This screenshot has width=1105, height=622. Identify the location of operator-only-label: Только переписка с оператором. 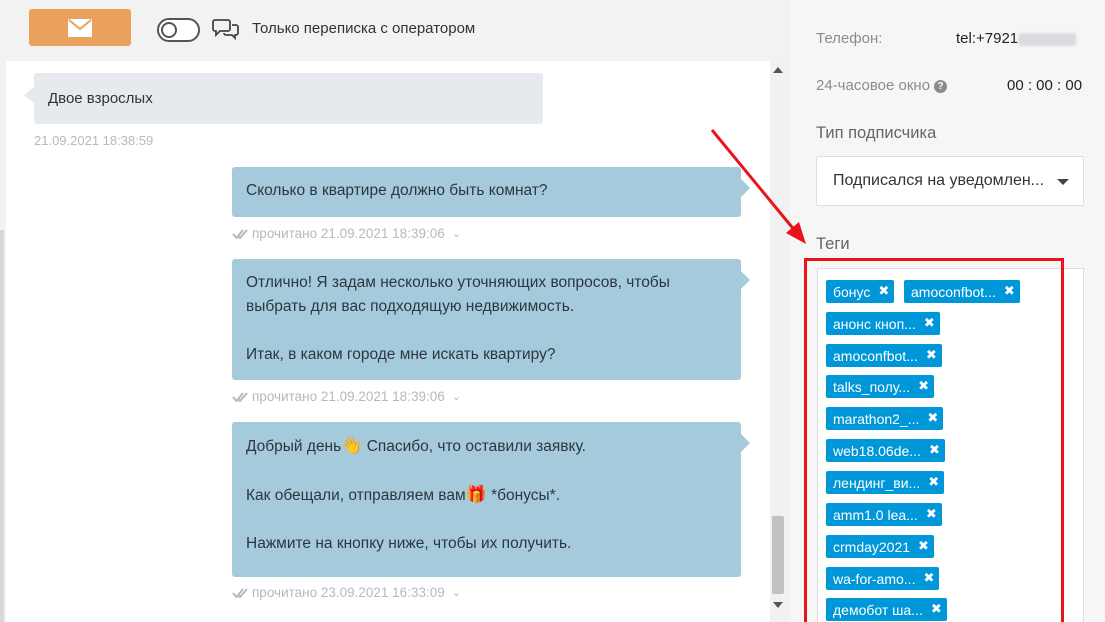
(364, 28).